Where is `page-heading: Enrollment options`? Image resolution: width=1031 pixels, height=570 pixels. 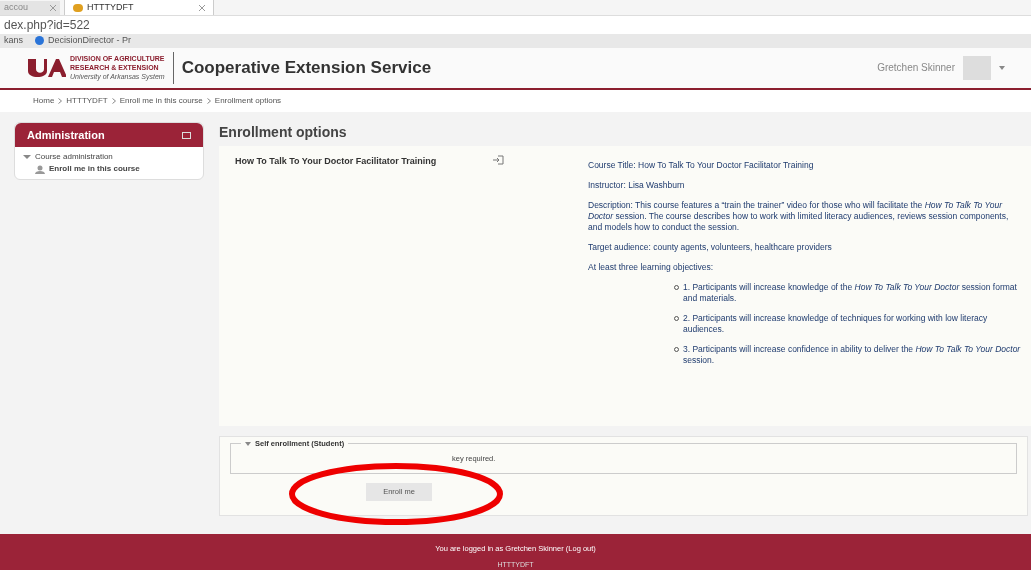
page-heading: Enrollment options is located at coordinates (283, 132).